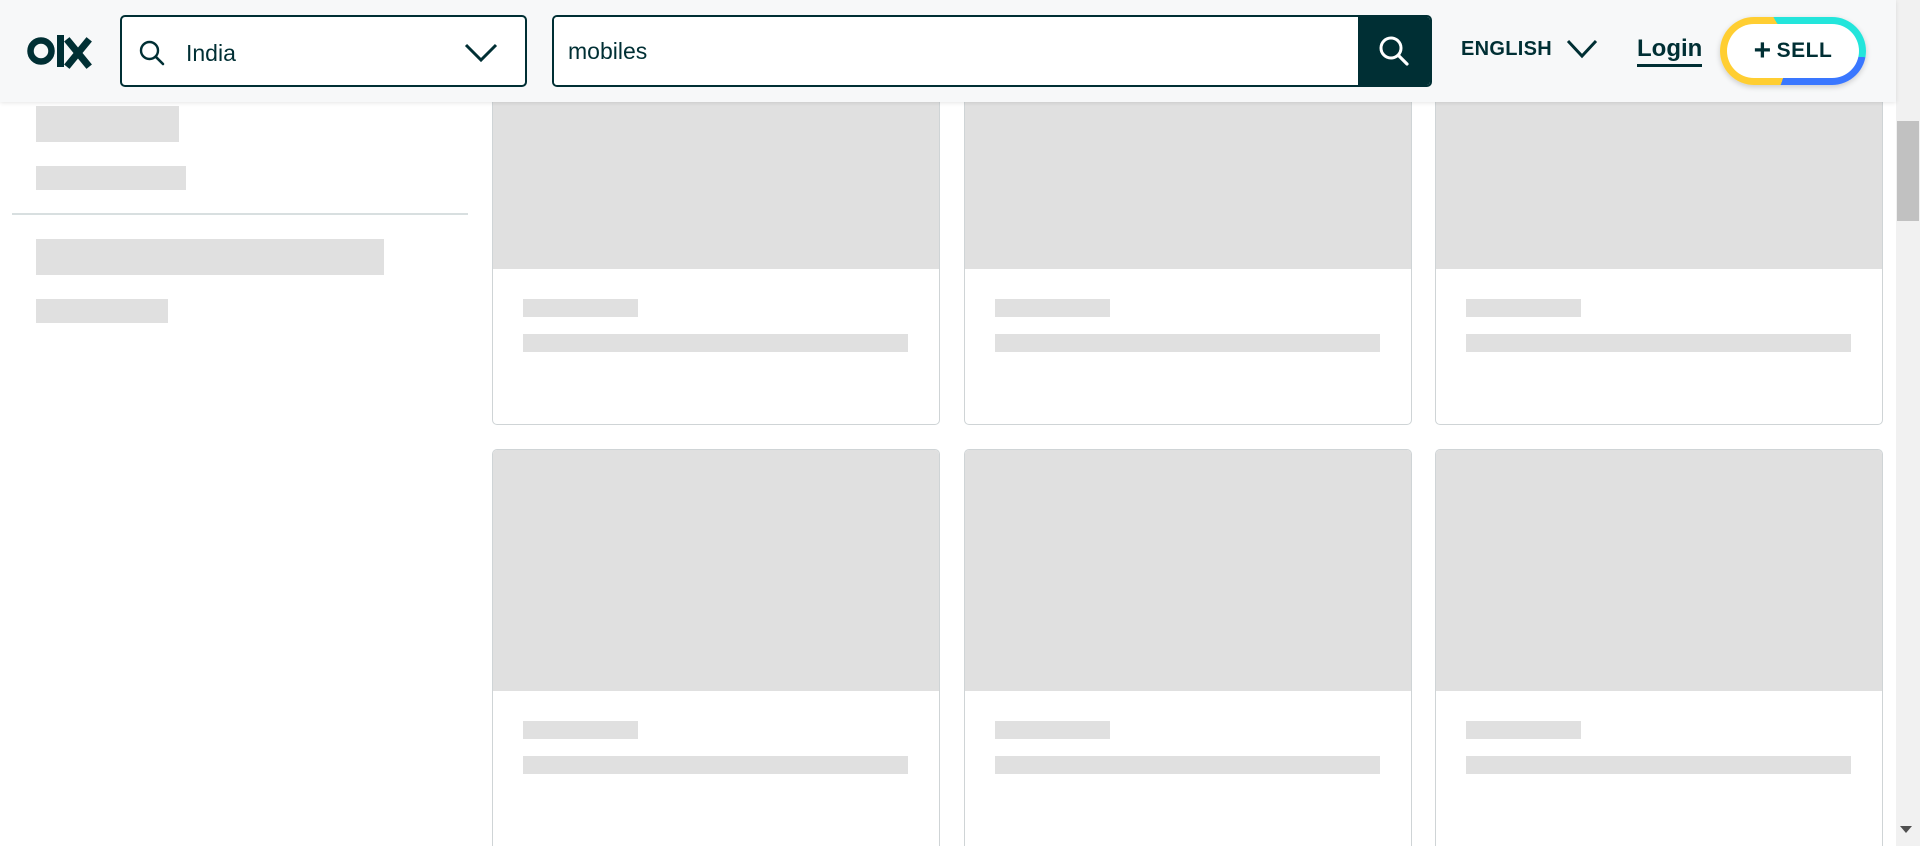 The image size is (1920, 846). Describe the element at coordinates (323, 51) in the screenshot. I see `location-selector: India` at that location.